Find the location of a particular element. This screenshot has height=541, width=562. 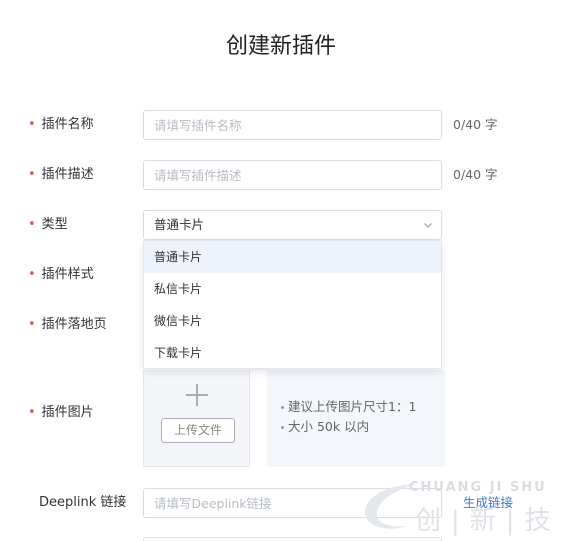

form-row-deeplink: Deeplink 链接 生成链接 is located at coordinates (281, 503).